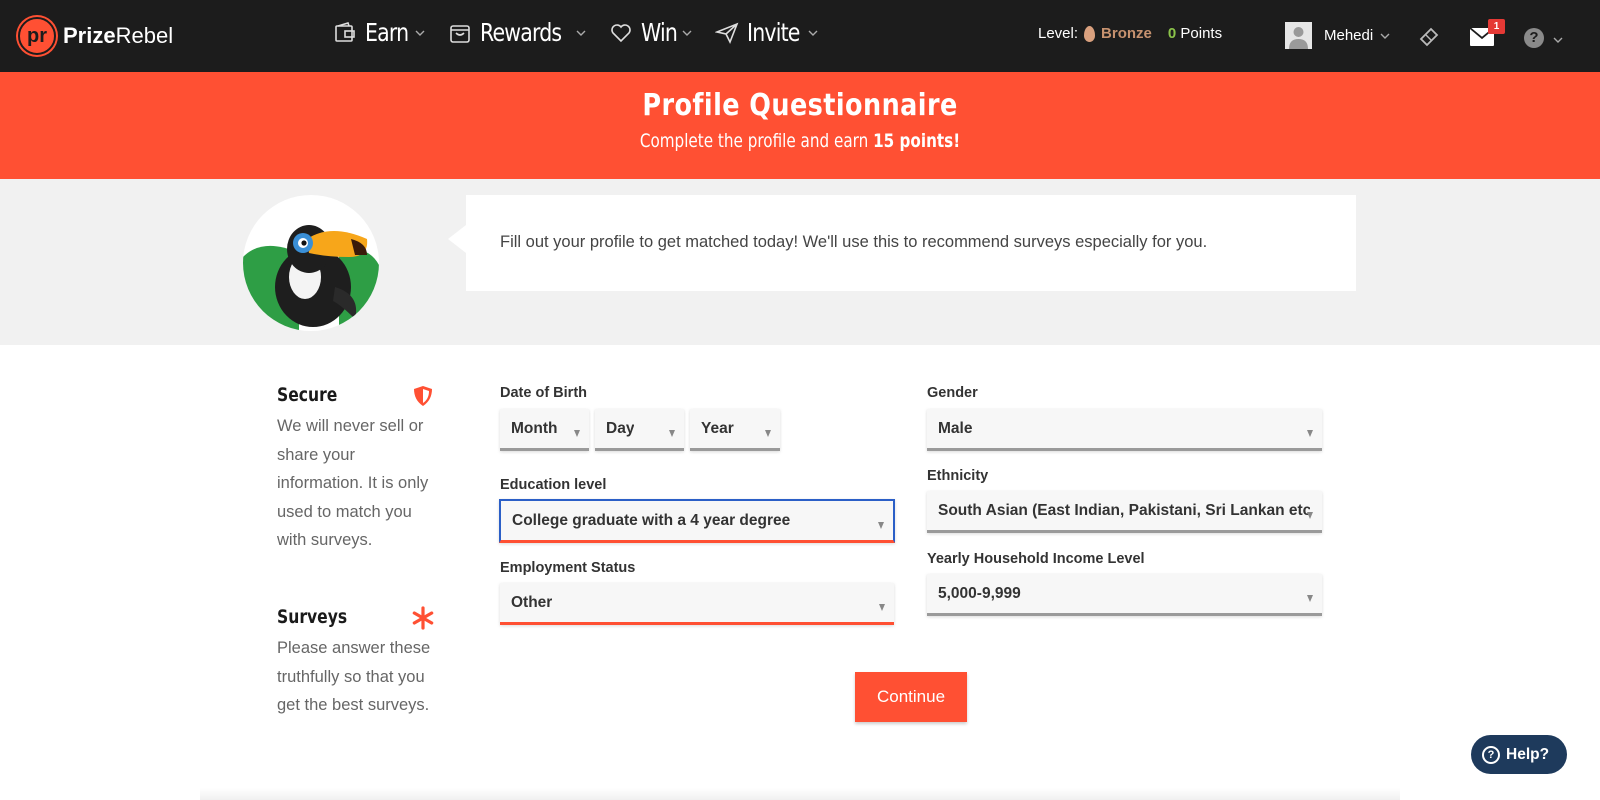  I want to click on paper-plane-icon, so click(726, 33).